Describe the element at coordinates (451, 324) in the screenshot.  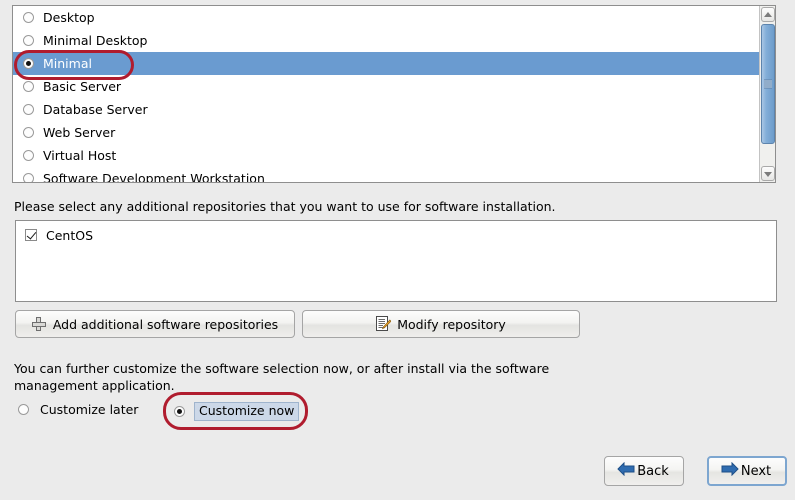
I see `modify-repository-button-label: Modify repository` at that location.